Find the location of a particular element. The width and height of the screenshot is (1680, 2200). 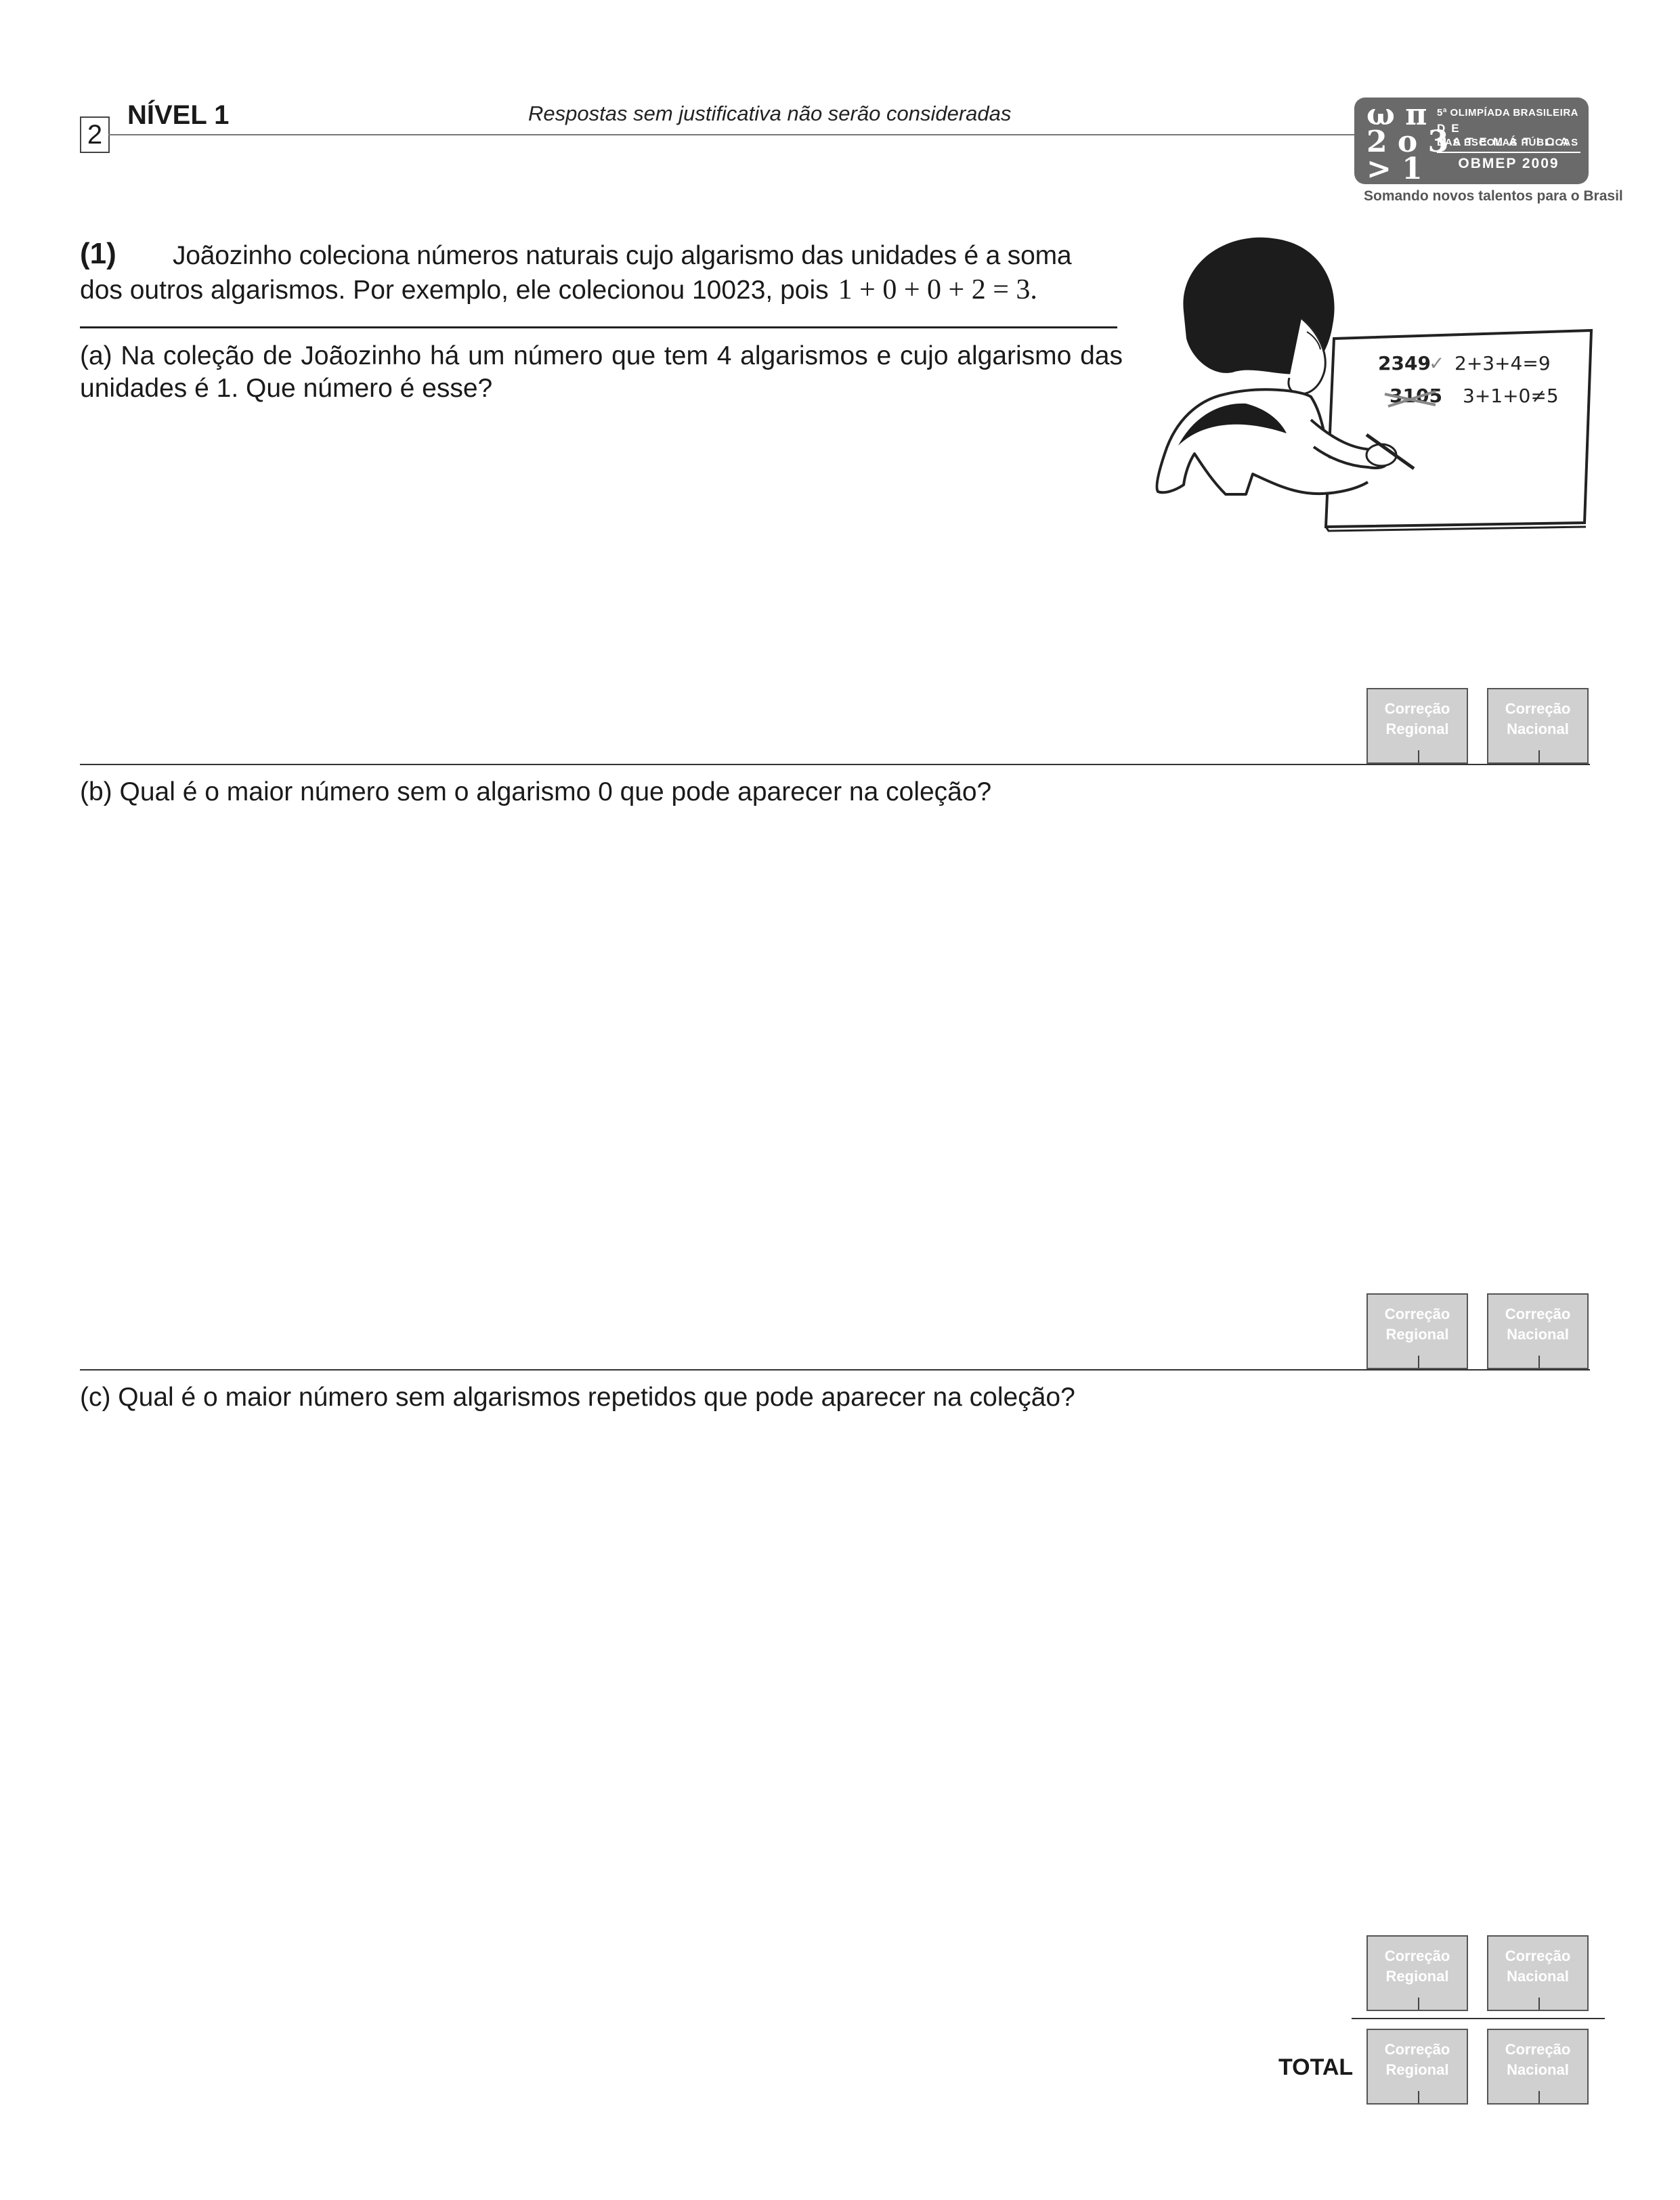

board-sum-1: 2+3+4=9 is located at coordinates (1503, 363).